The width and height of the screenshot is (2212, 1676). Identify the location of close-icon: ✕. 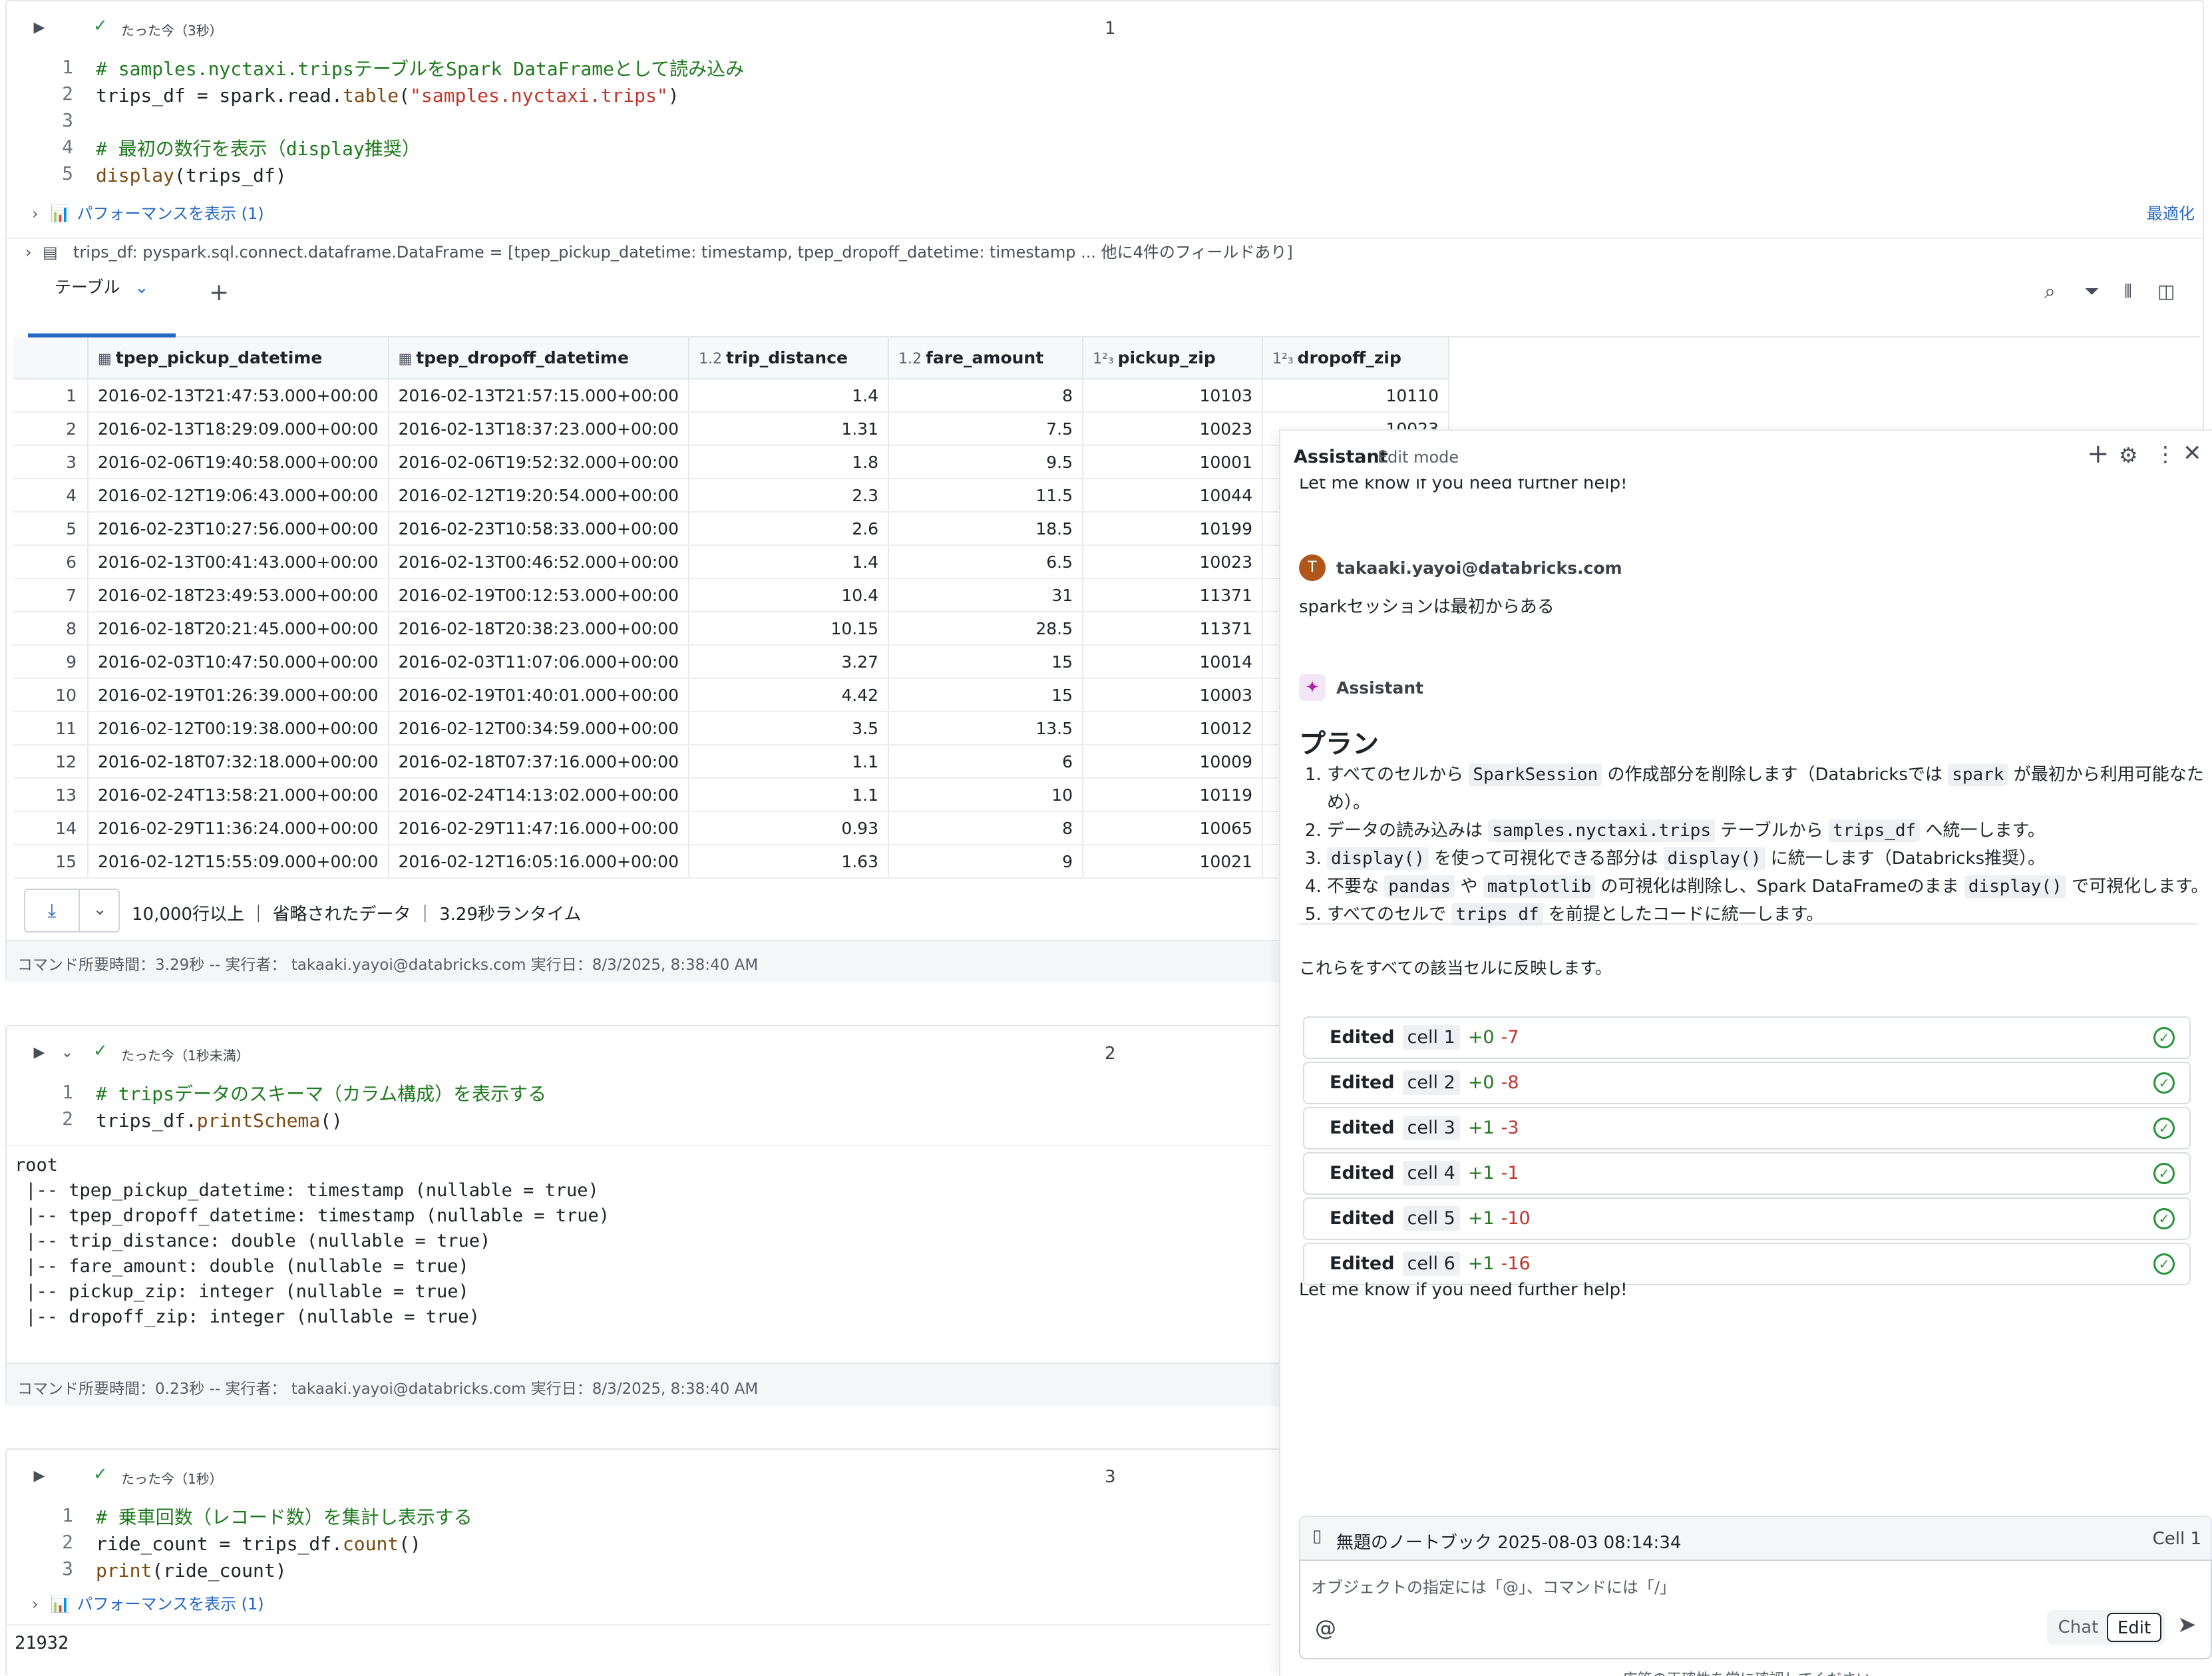
(2192, 453).